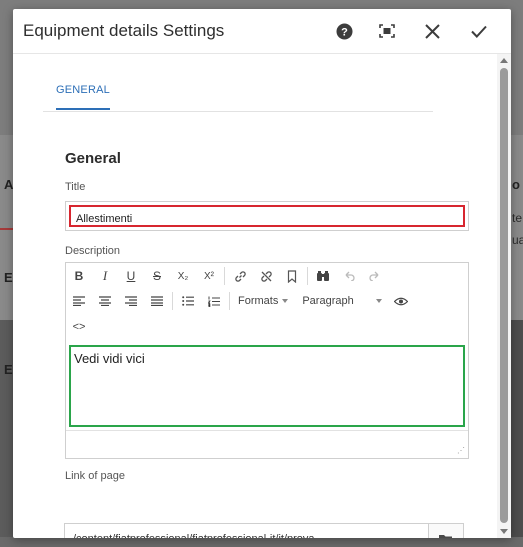  I want to click on dialog-title: Equipment details Settings, so click(124, 30).